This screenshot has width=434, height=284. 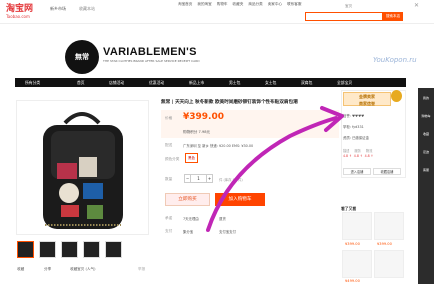 I want to click on side-item-history: 足迹, so click(x=426, y=152).